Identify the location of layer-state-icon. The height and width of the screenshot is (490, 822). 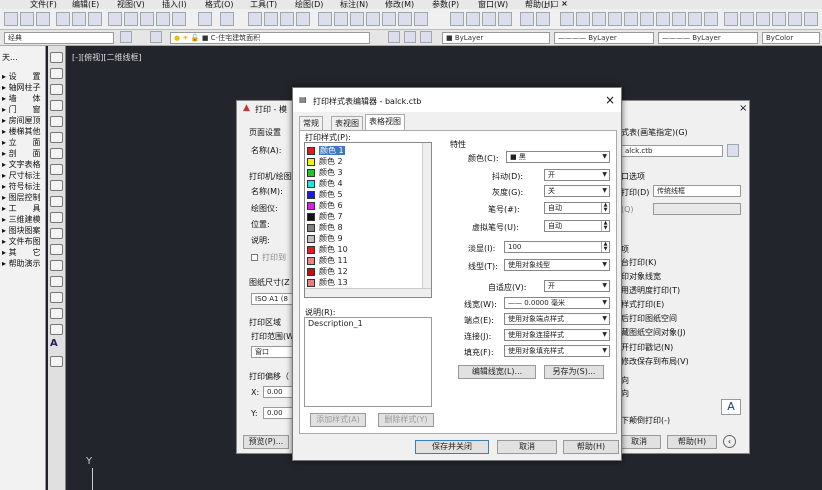
(426, 37).